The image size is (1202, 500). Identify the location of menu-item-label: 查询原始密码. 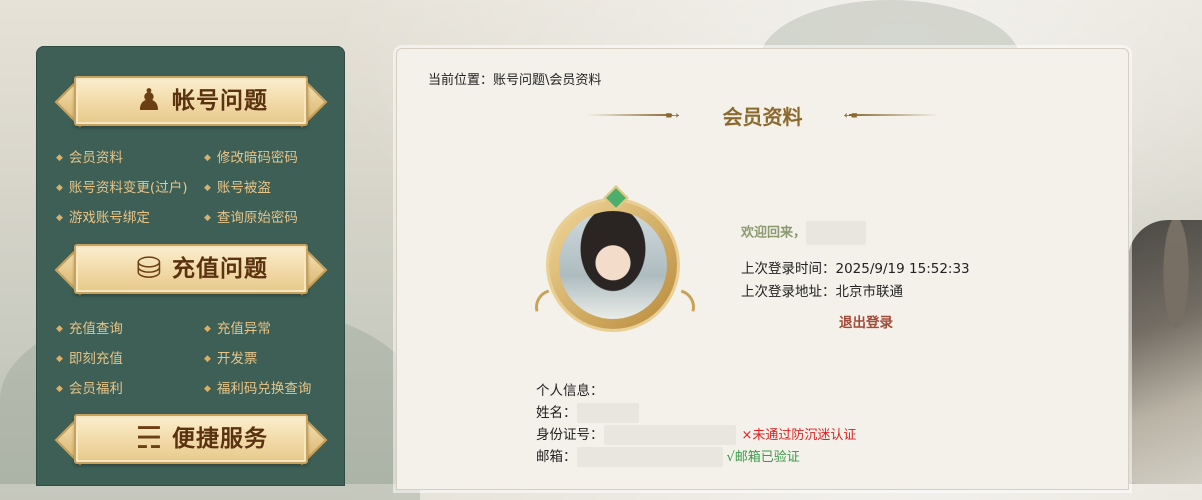
(257, 218).